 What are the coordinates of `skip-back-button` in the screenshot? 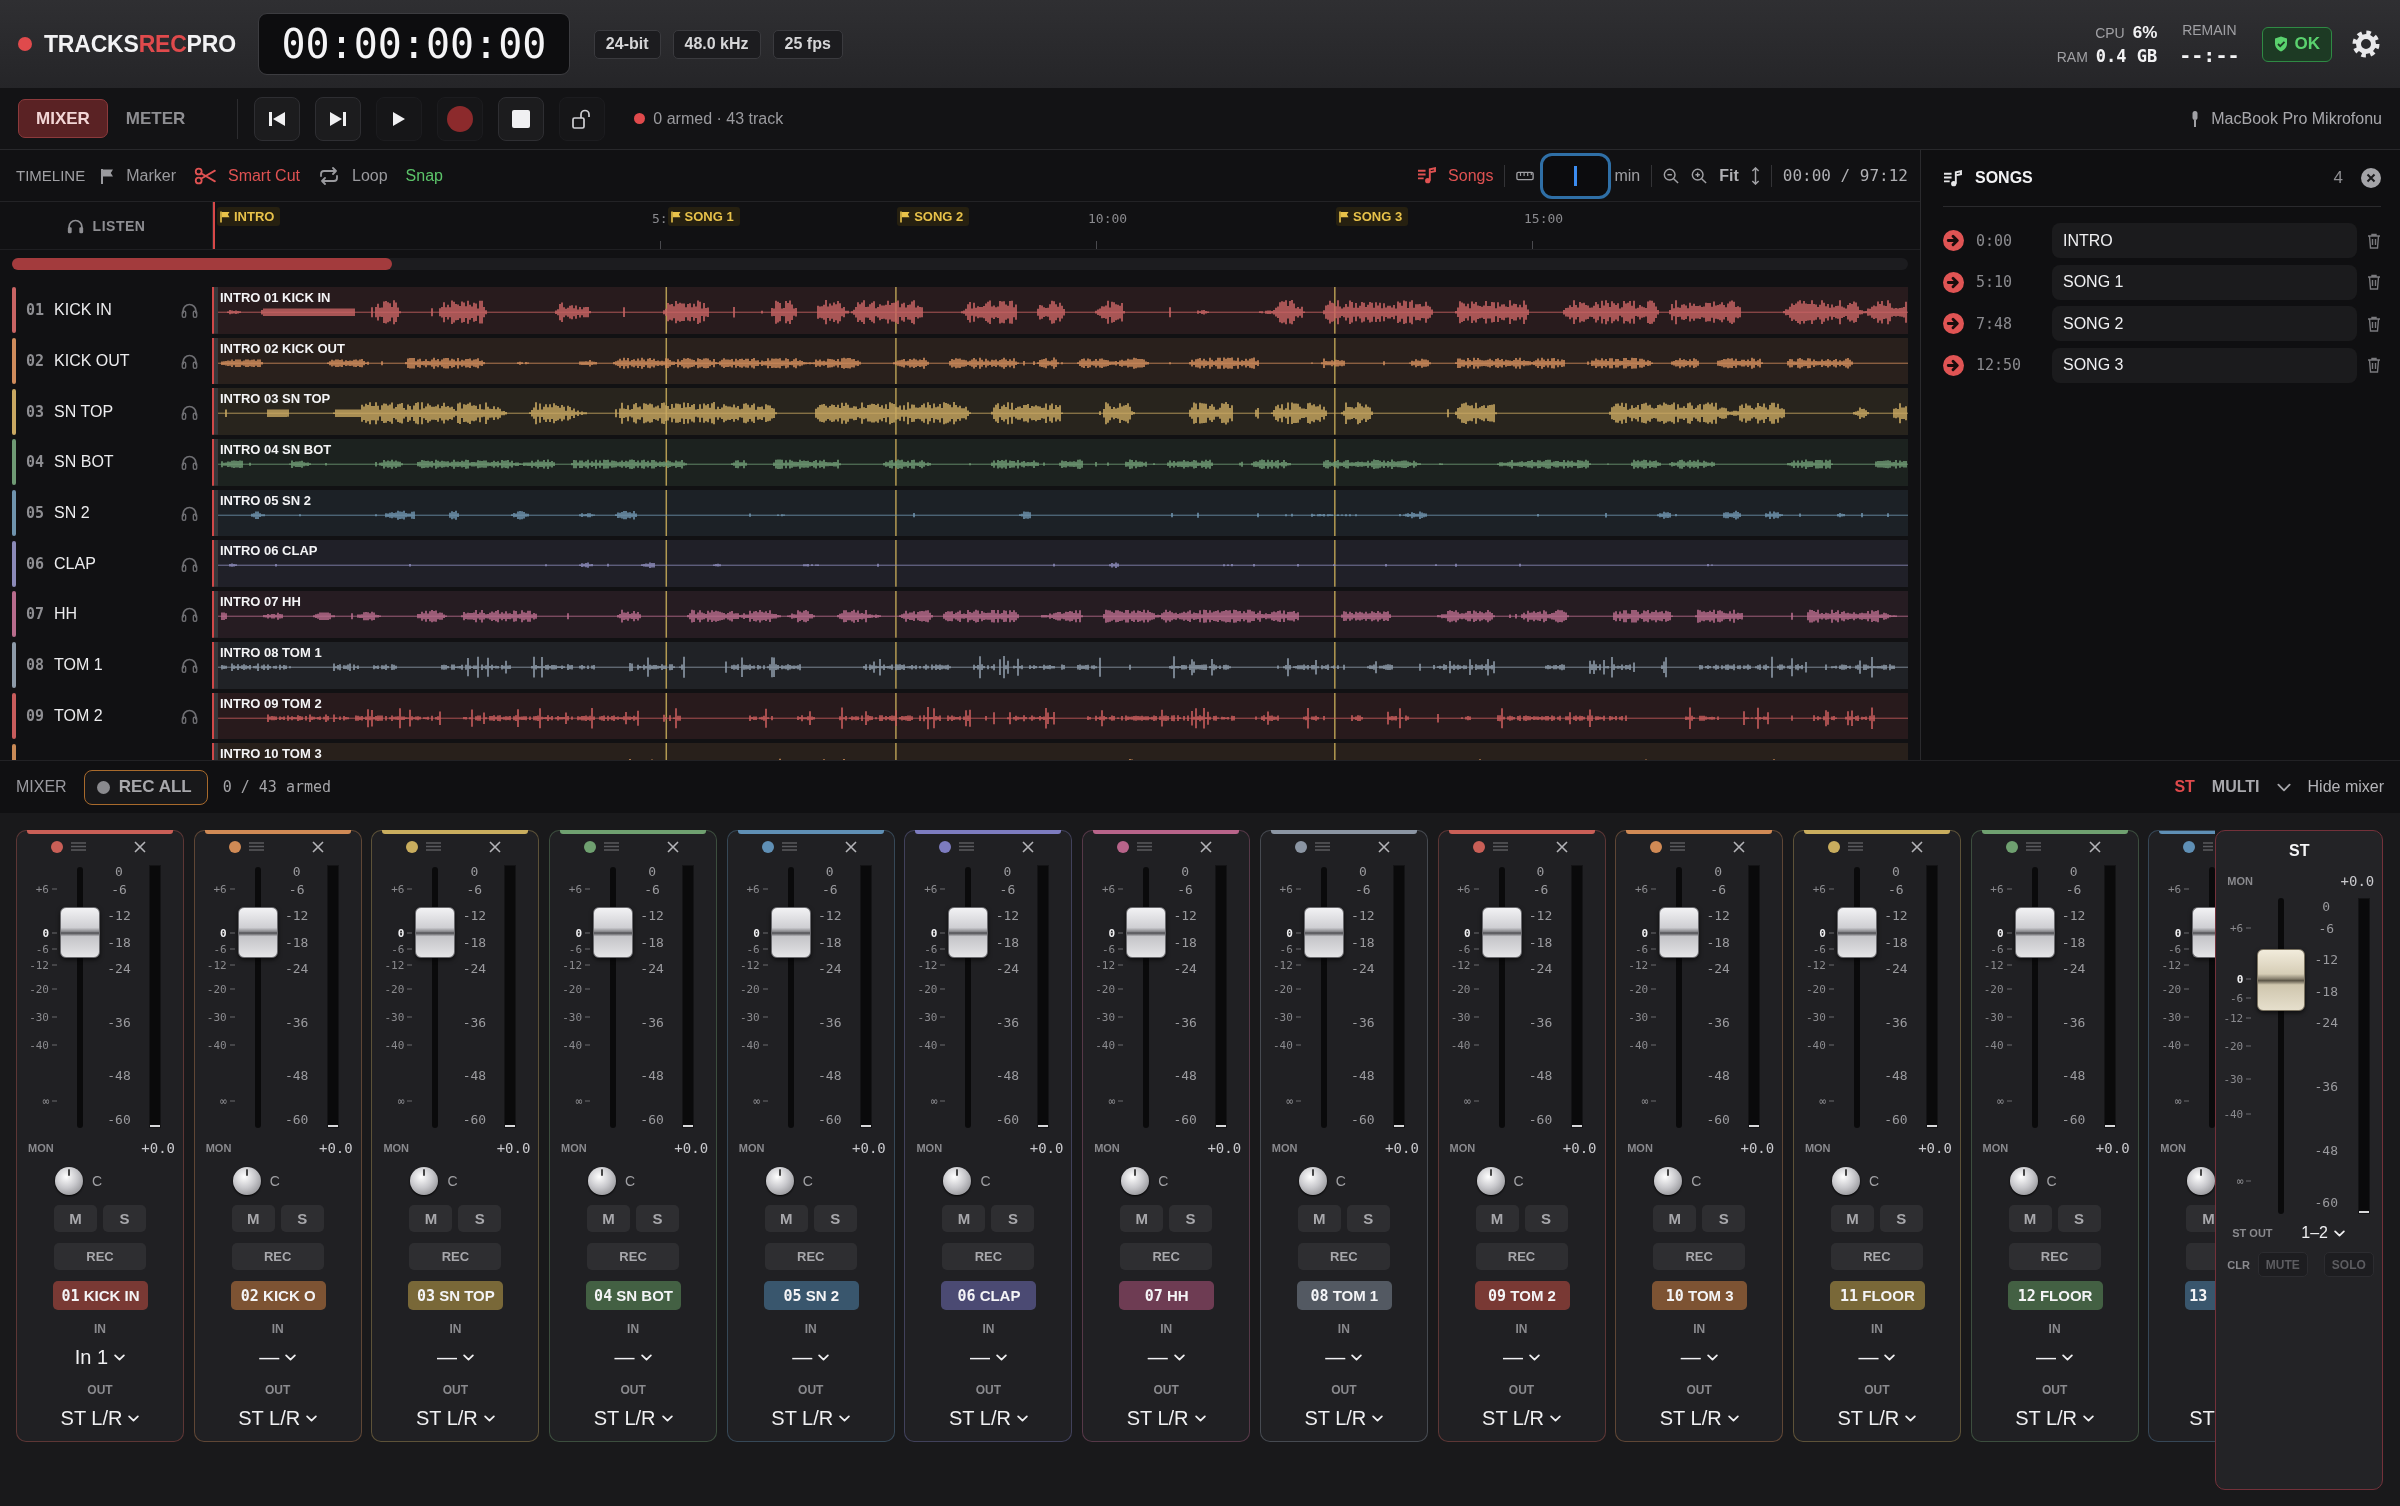 It's located at (277, 118).